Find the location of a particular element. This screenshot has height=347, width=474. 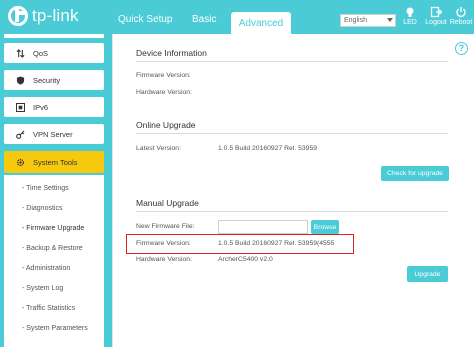

submenu-item-system-parameters: - System Parameters is located at coordinates (55, 328).